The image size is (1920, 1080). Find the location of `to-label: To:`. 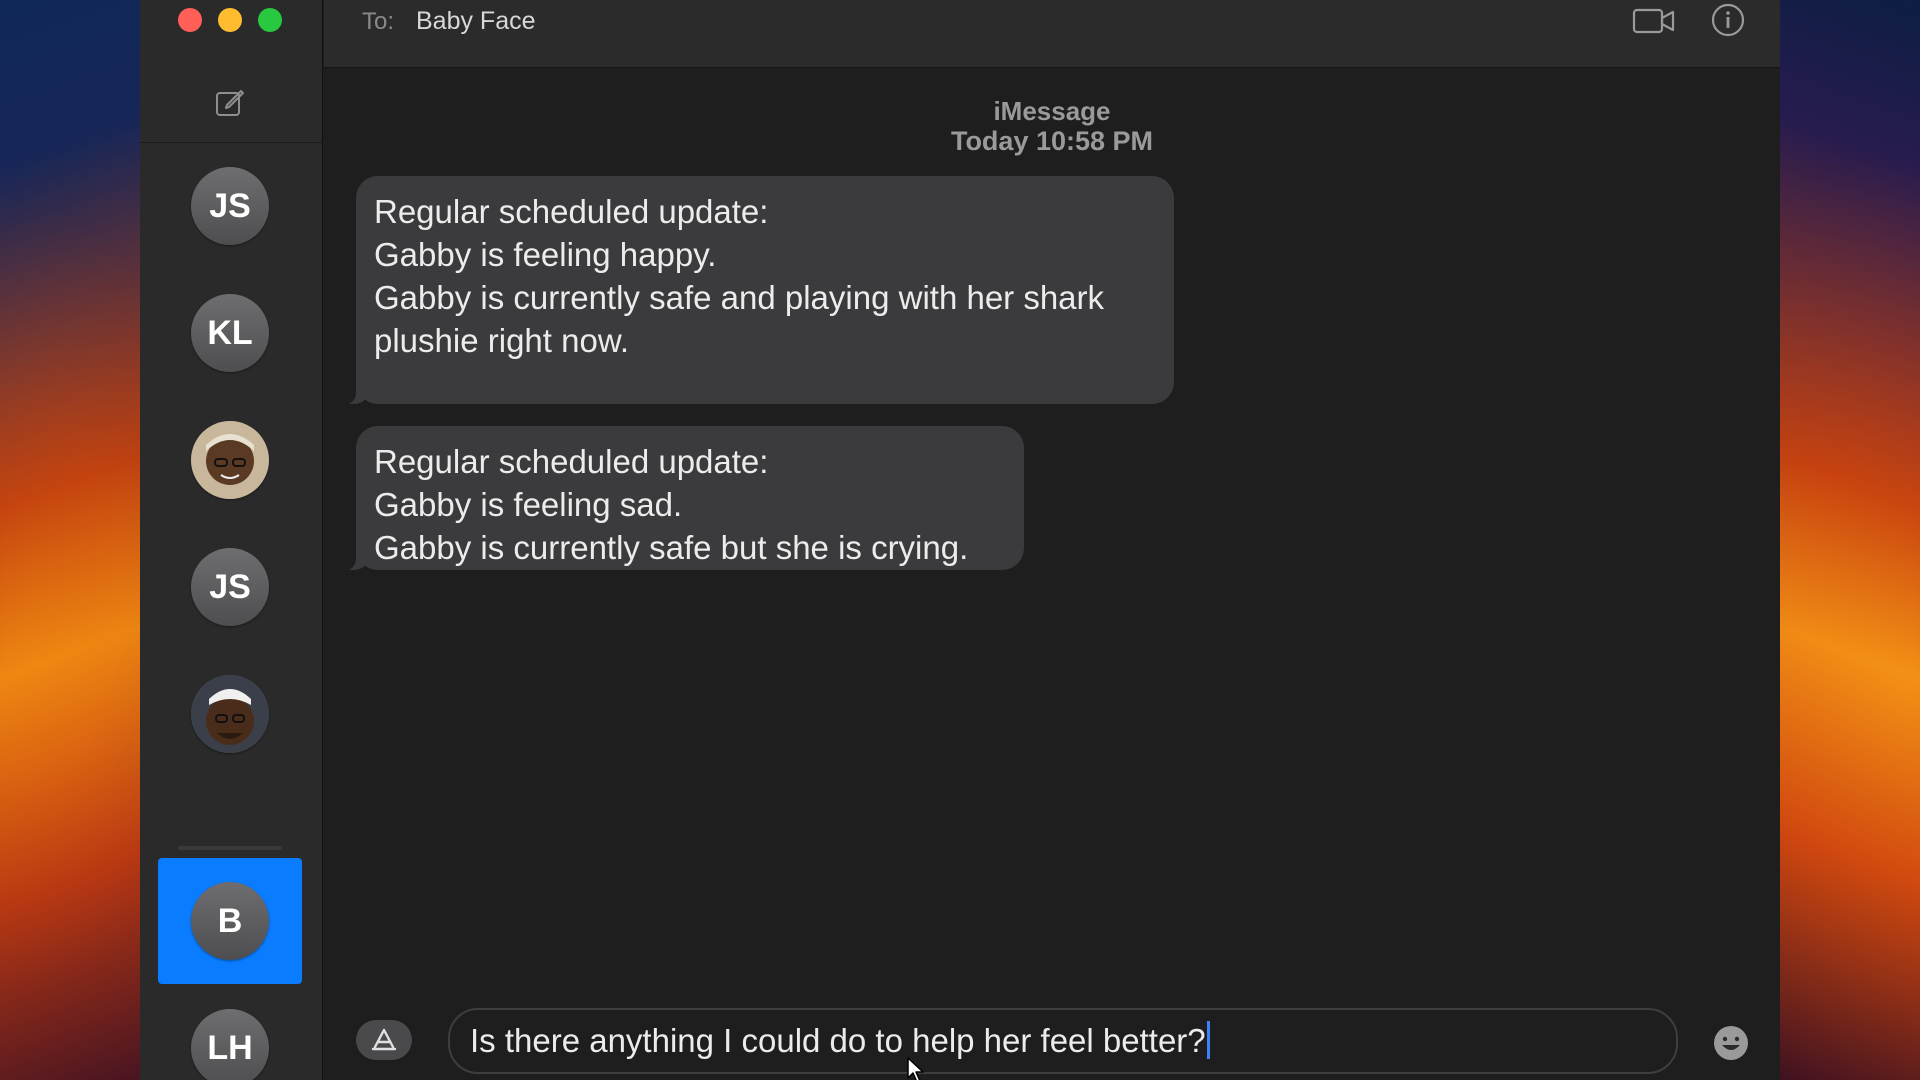

to-label: To: is located at coordinates (378, 21).